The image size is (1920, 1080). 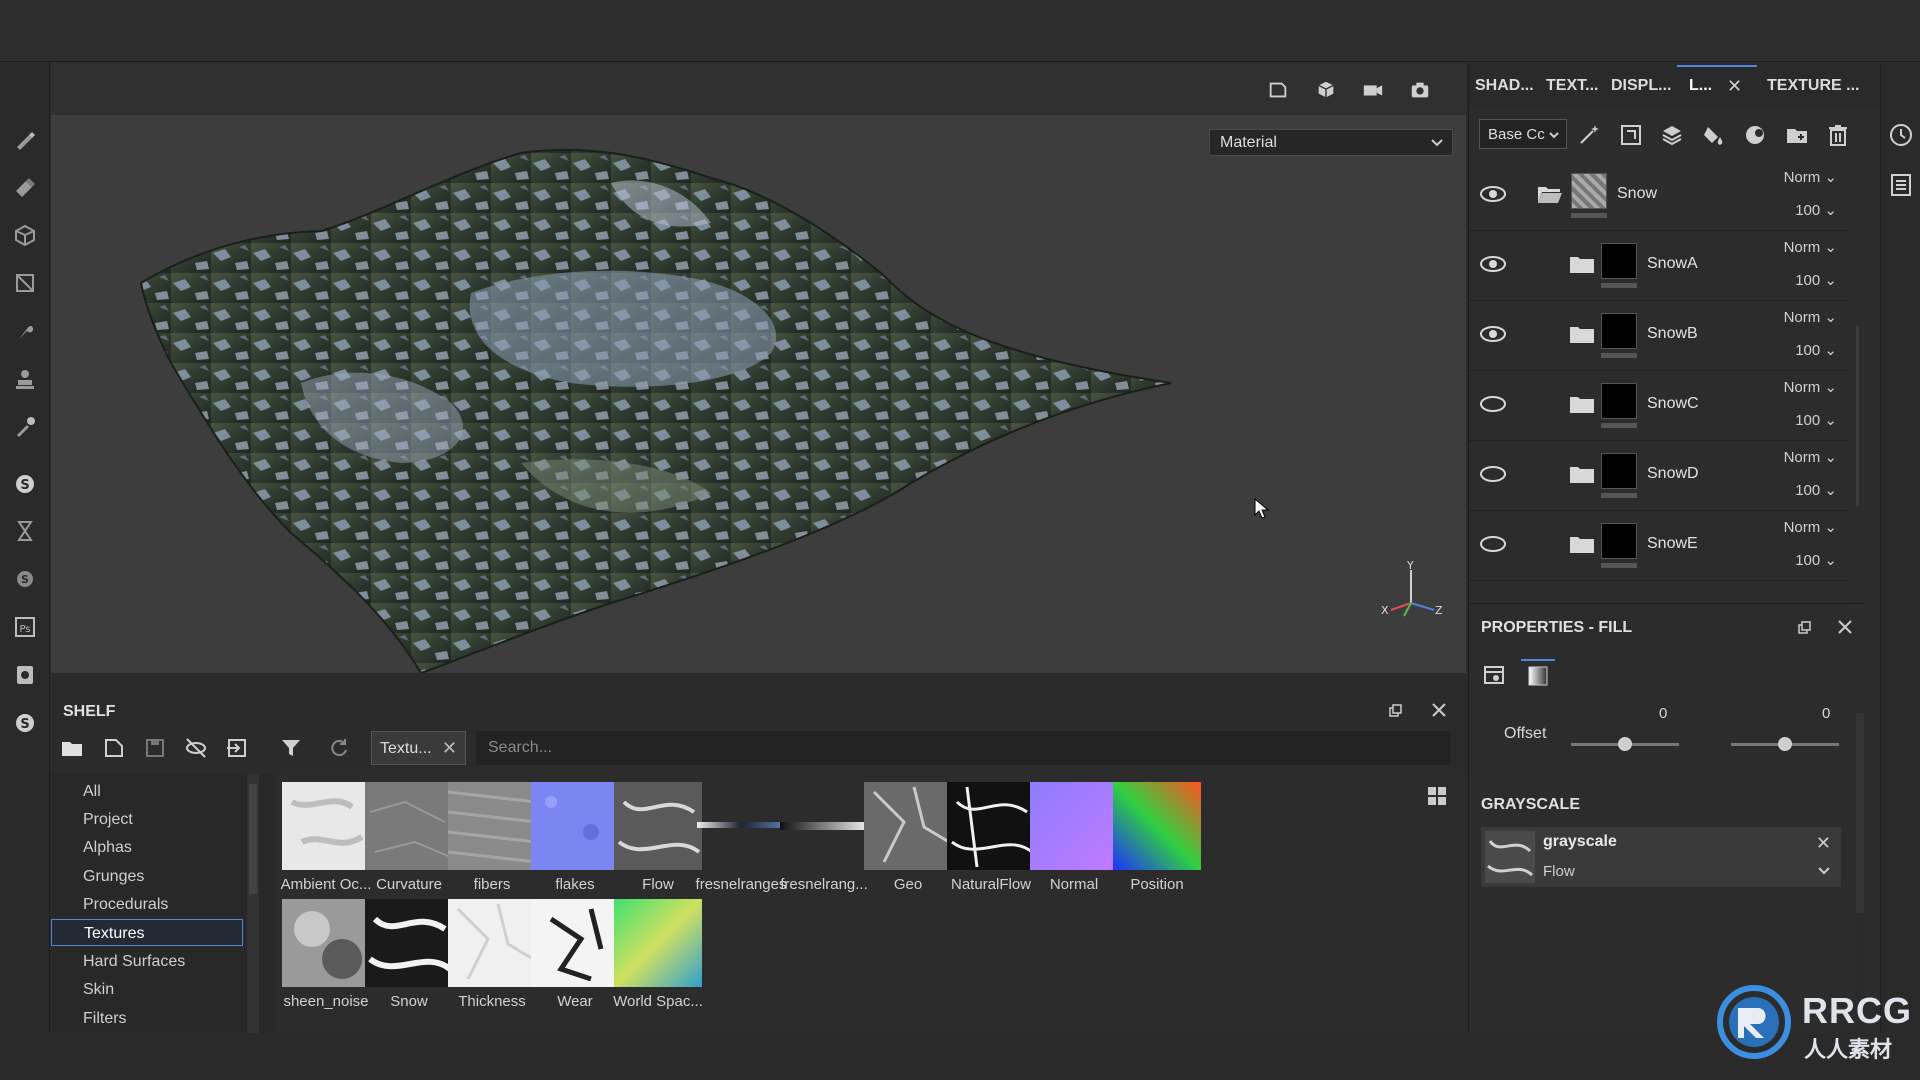 What do you see at coordinates (147, 961) in the screenshot?
I see `shelf-category-hard-surfaces: Hard Surfaces` at bounding box center [147, 961].